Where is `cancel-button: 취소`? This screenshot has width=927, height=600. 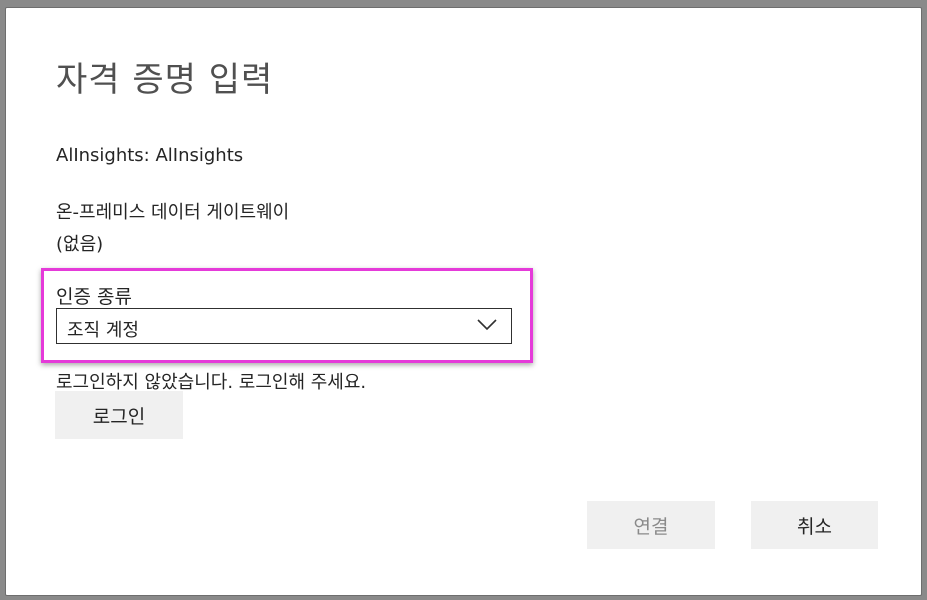
cancel-button: 취소 is located at coordinates (814, 525).